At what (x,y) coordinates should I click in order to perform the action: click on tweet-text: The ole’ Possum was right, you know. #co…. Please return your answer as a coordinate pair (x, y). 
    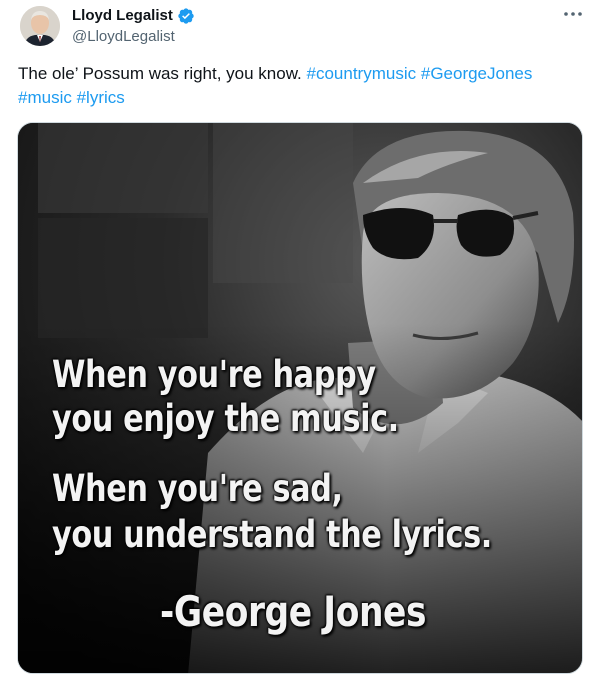
    Looking at the image, I should click on (298, 86).